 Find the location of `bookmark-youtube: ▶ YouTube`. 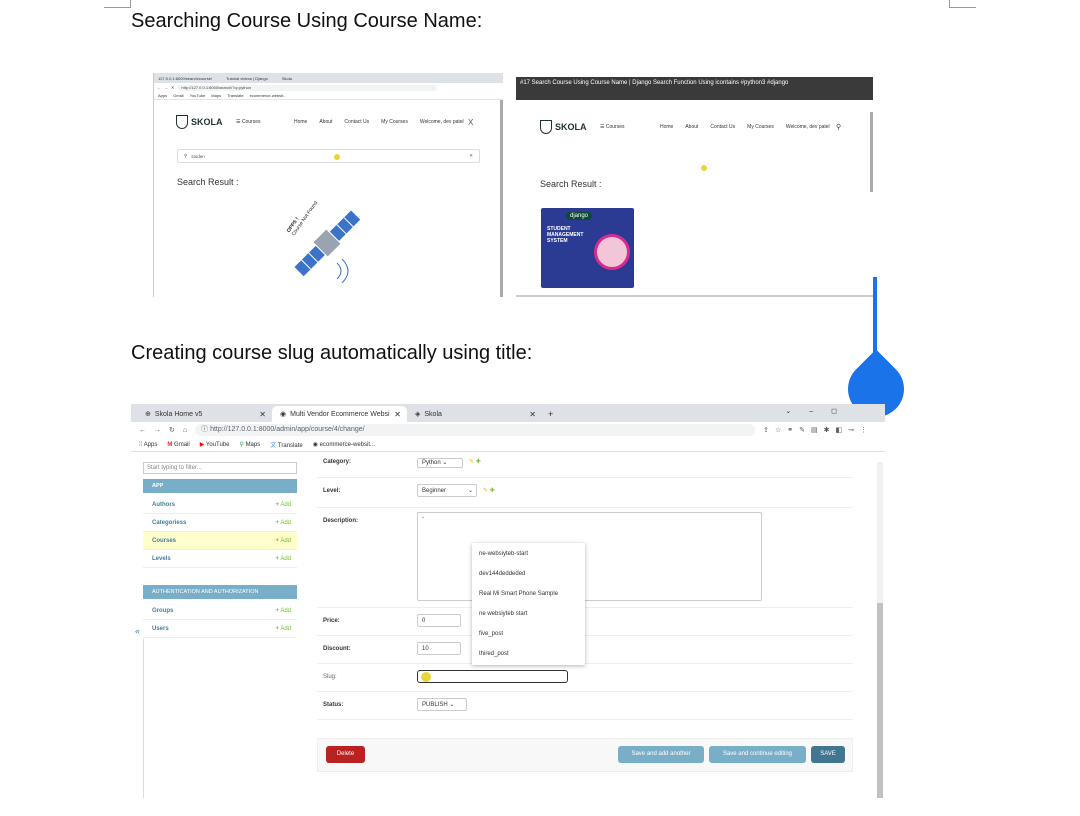

bookmark-youtube: ▶ YouTube is located at coordinates (215, 444).